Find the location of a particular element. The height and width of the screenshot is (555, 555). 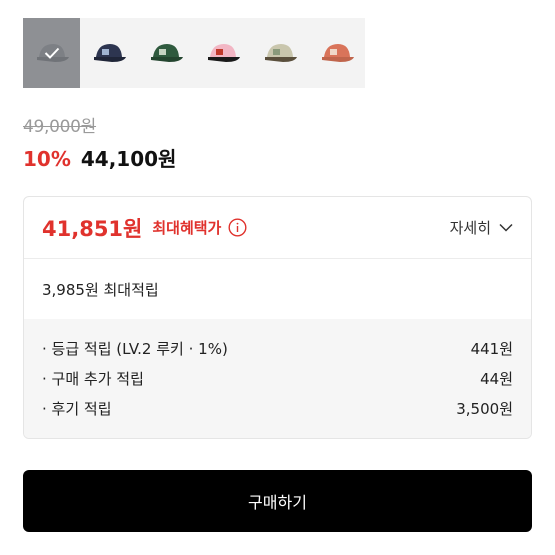

cap-thumbnail-navy is located at coordinates (109, 53).